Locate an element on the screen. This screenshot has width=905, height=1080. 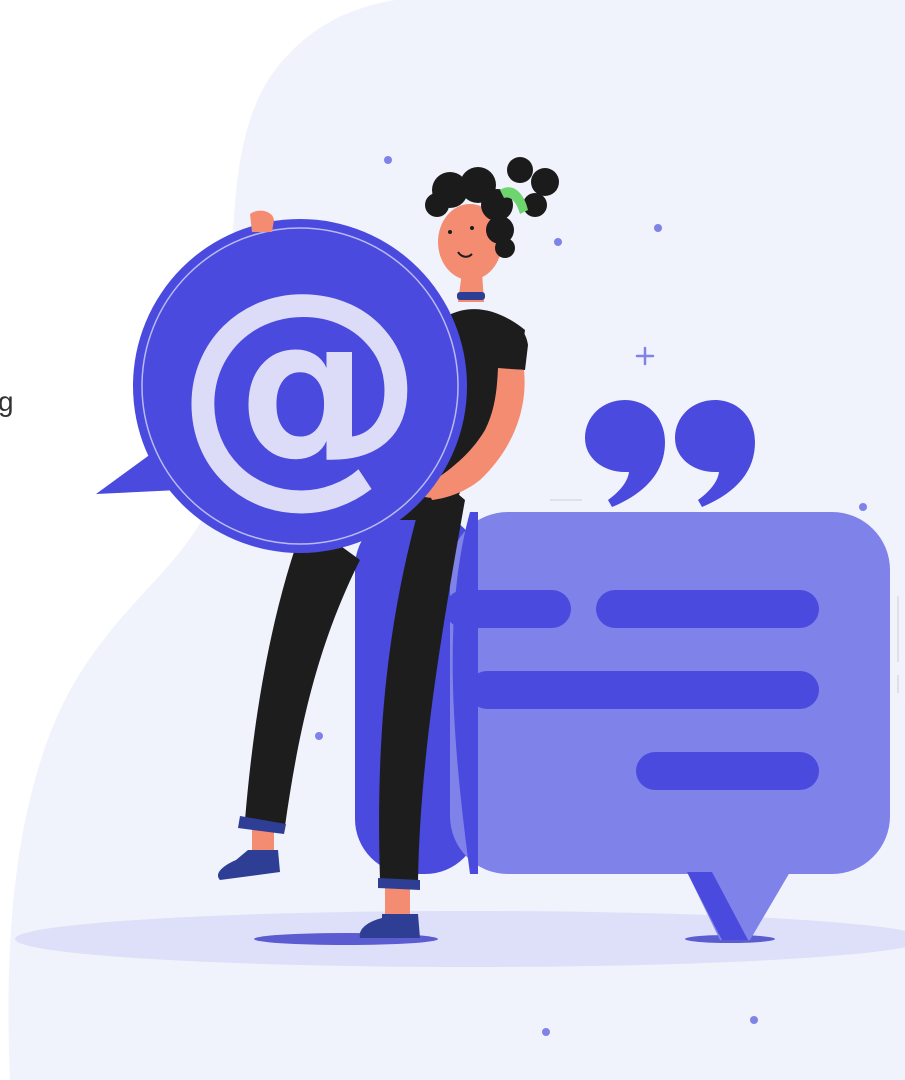
ankle-right is located at coordinates (397, 902).